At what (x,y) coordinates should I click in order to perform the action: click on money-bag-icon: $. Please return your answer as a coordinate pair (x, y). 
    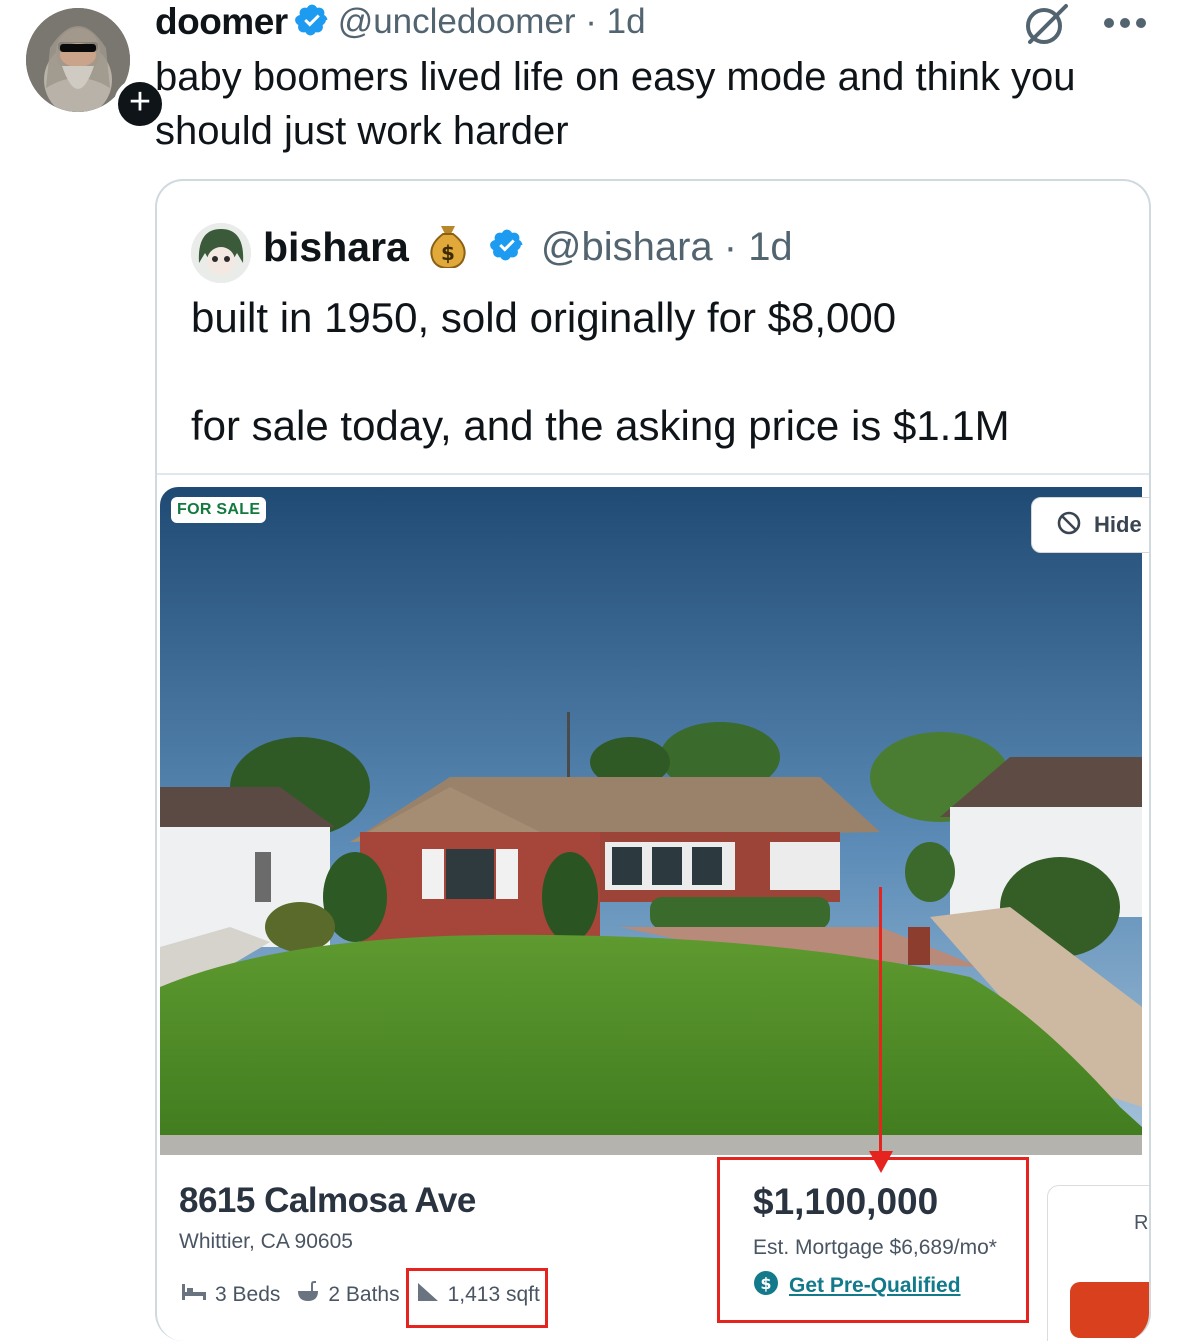
    Looking at the image, I should click on (448, 247).